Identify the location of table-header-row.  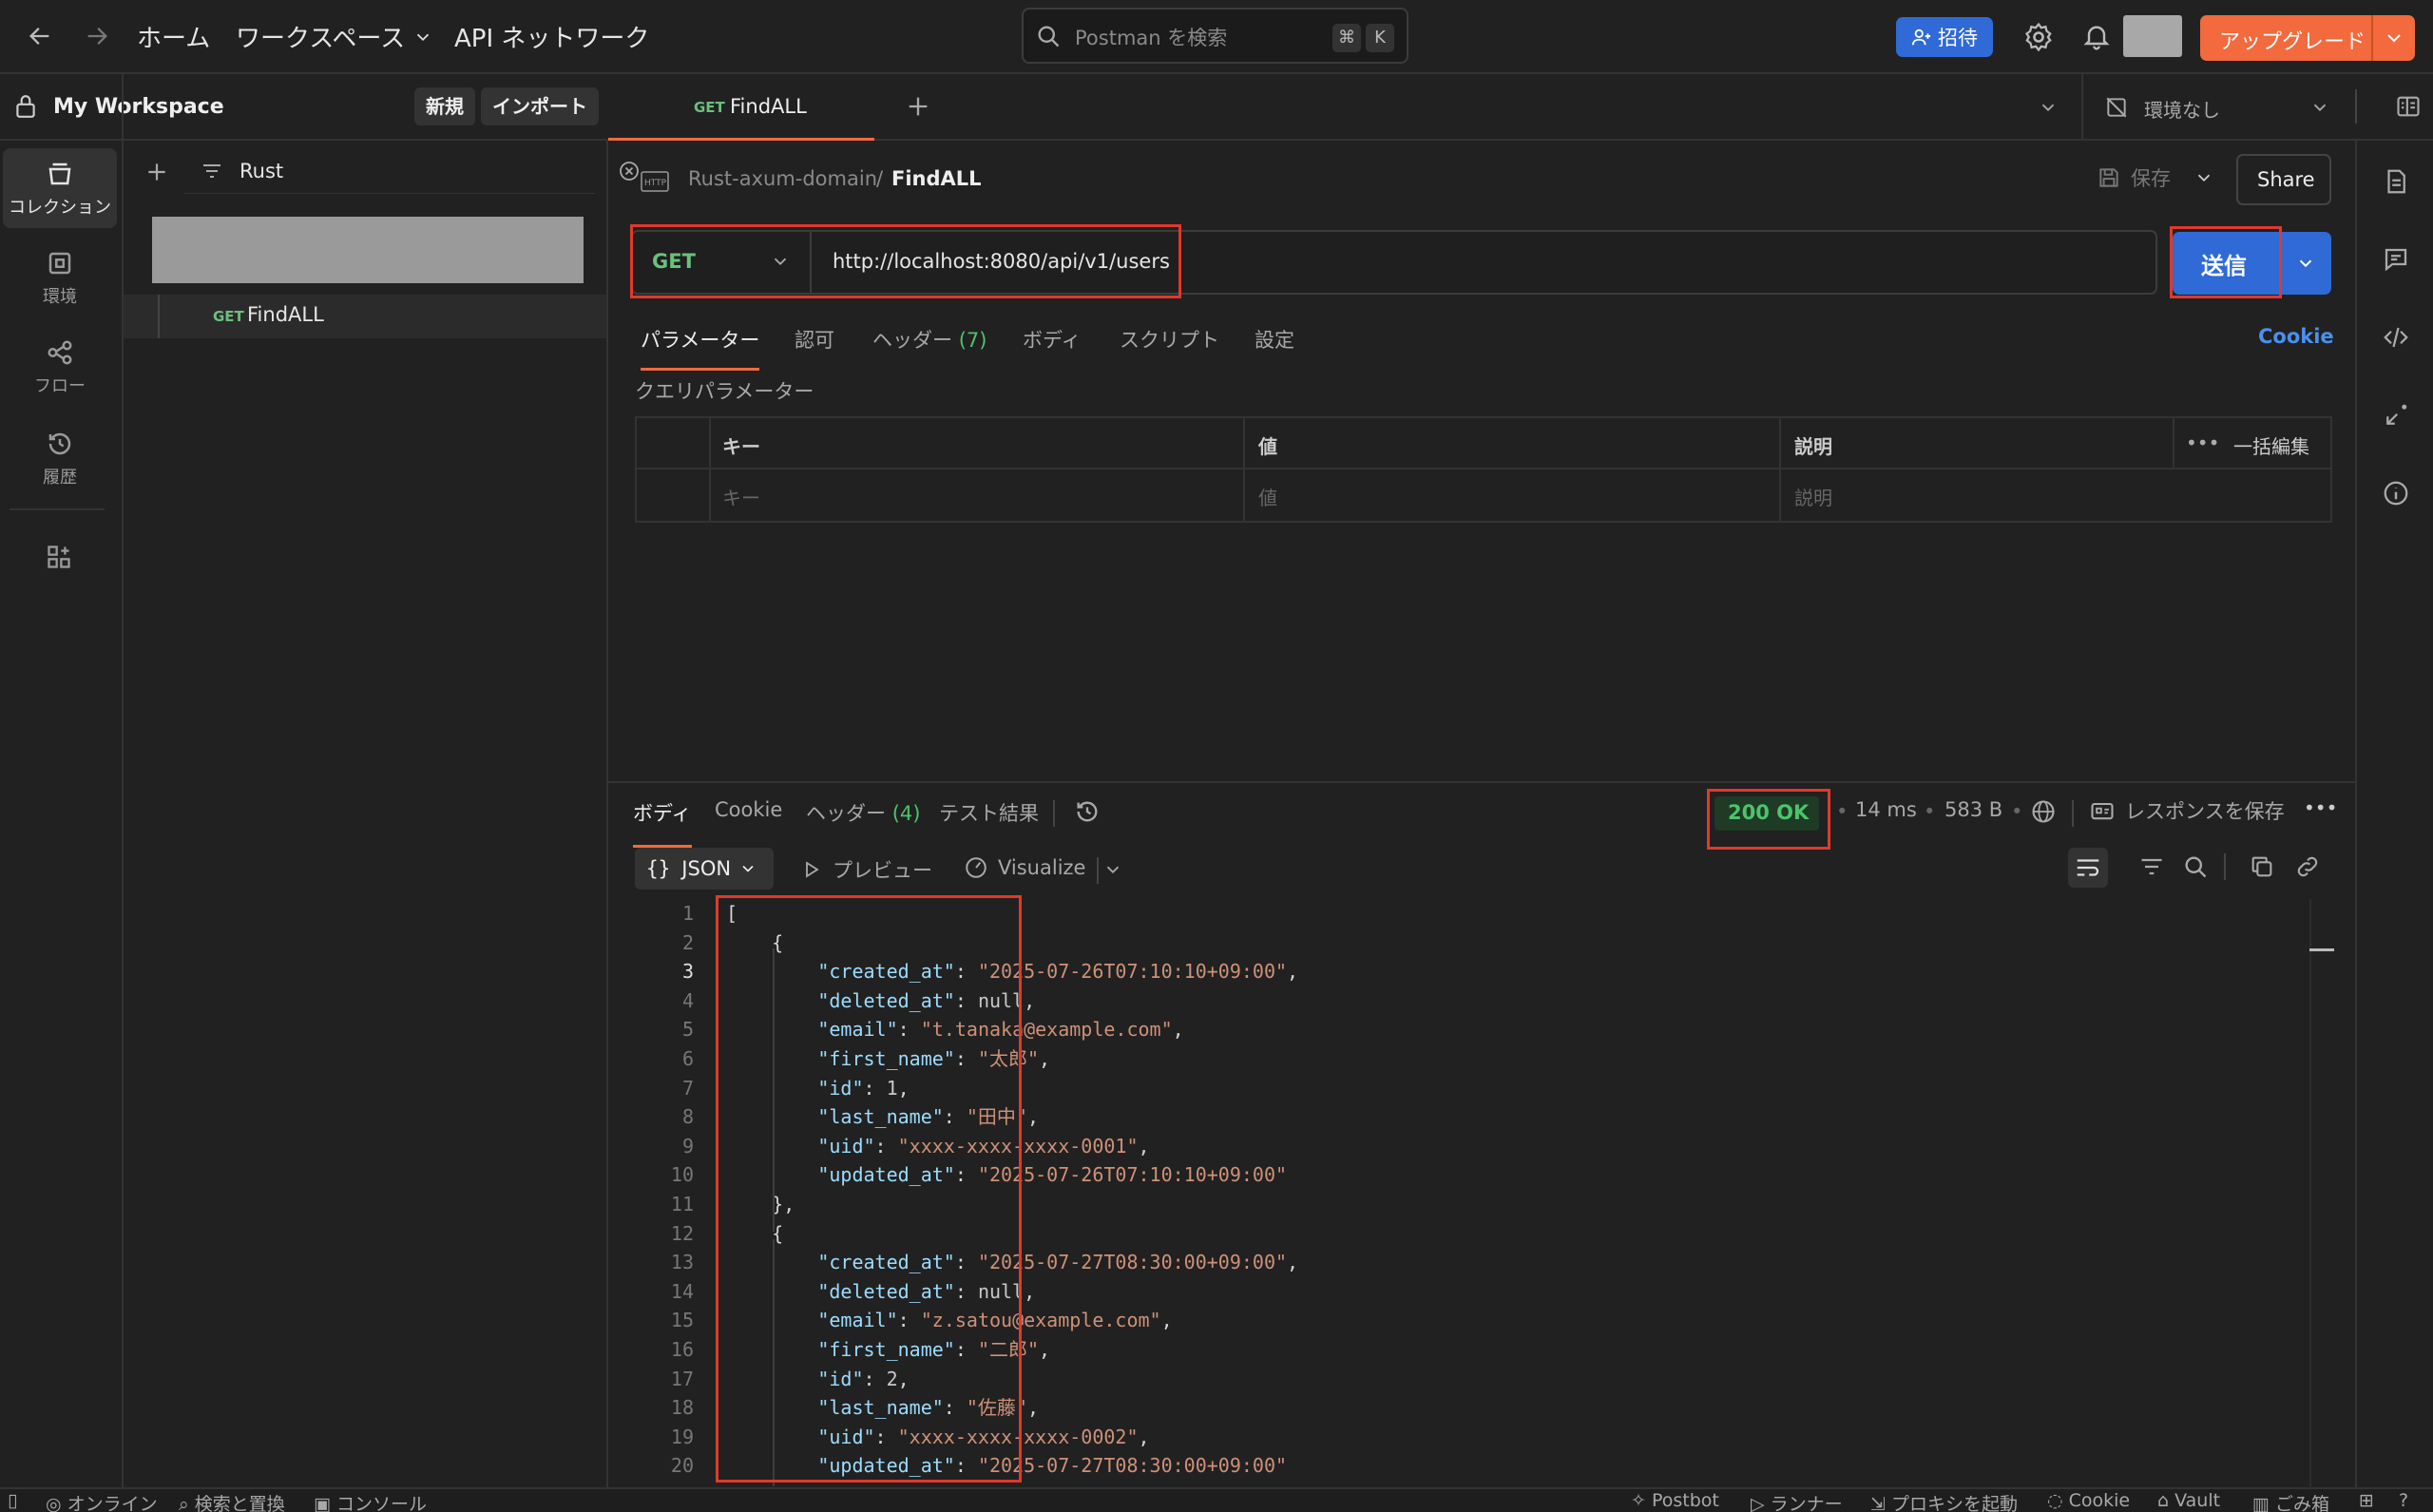
(1483, 443).